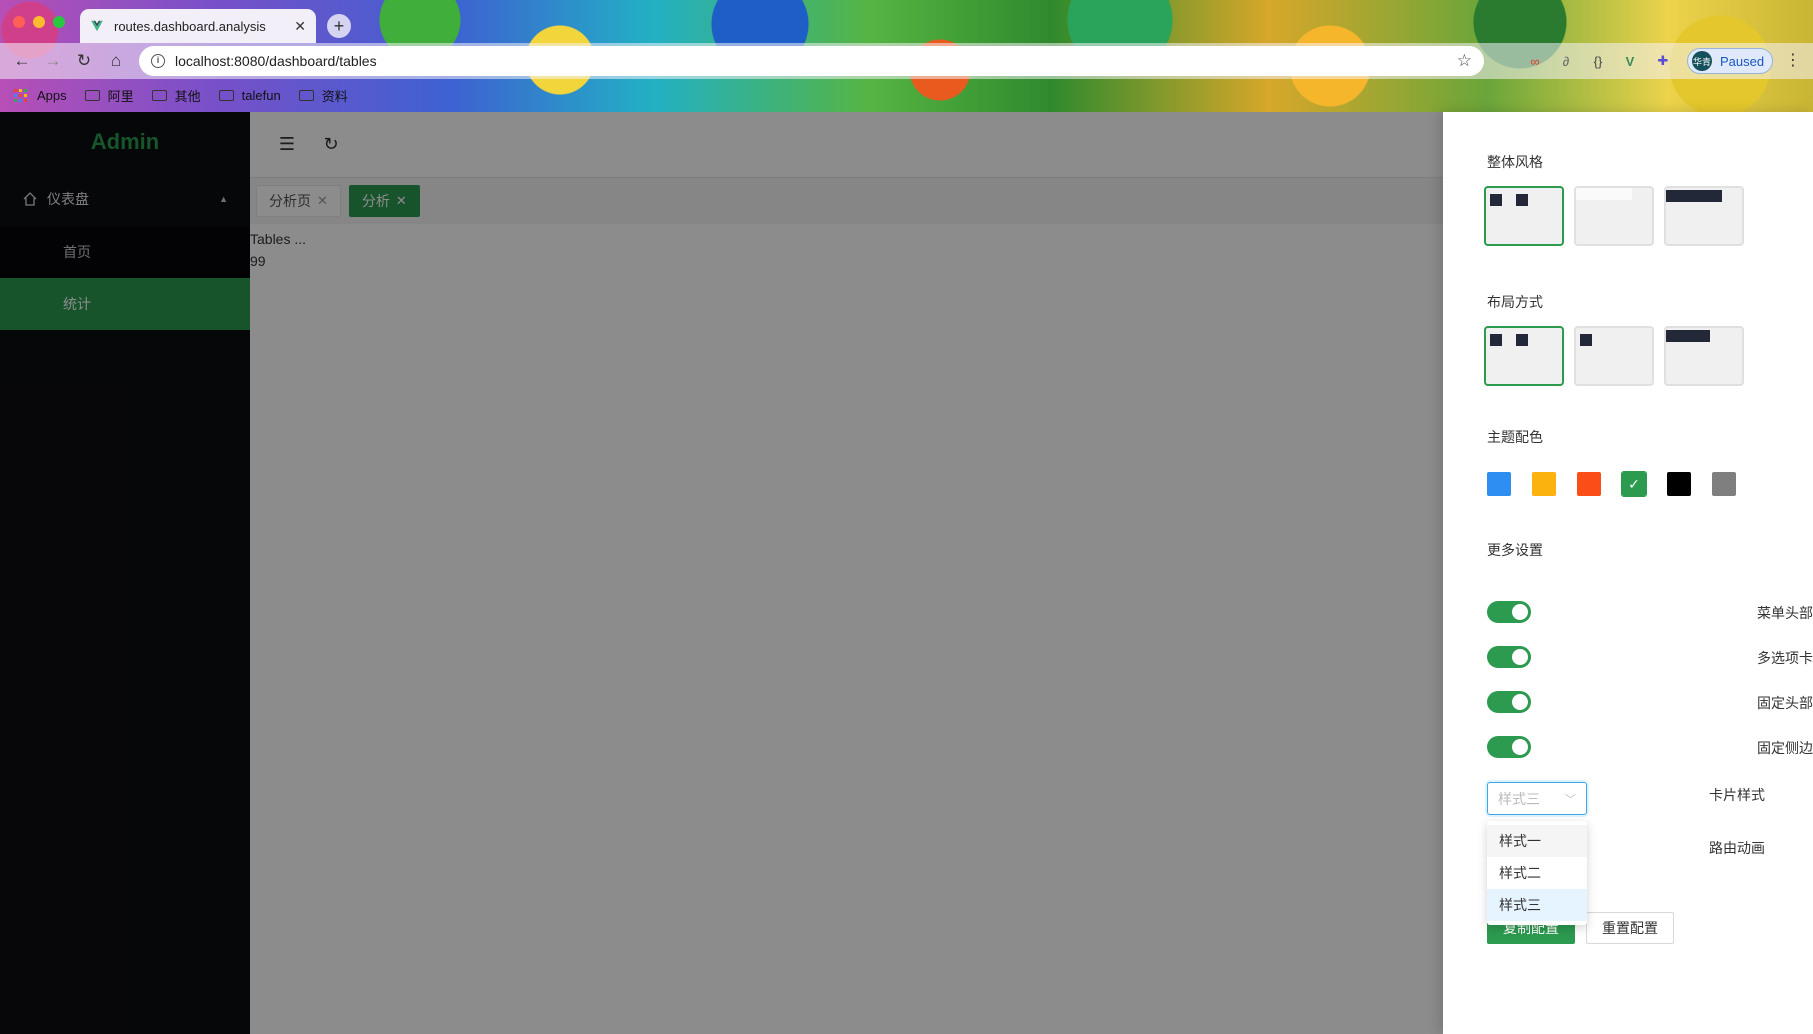 The width and height of the screenshot is (1813, 1034). Describe the element at coordinates (1509, 747) in the screenshot. I see `fixed-sidebar-switch` at that location.